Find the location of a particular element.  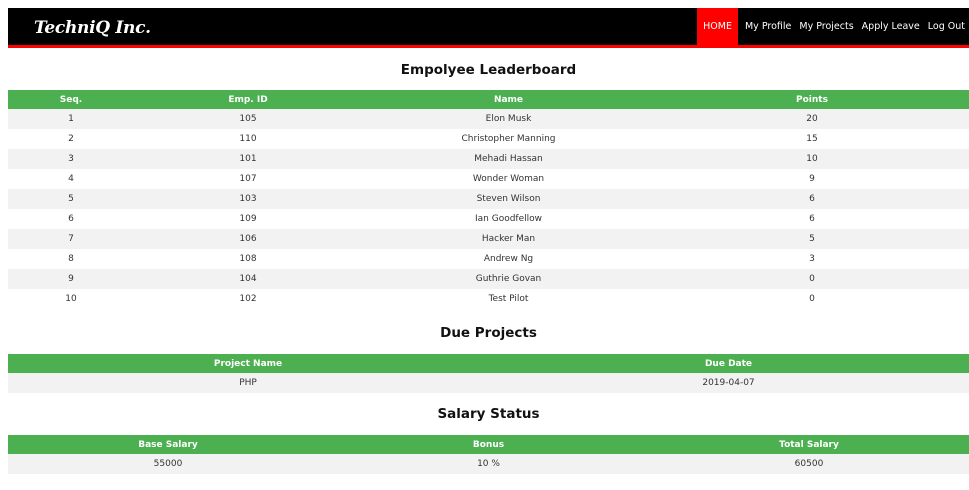

project-name-cell: PHP is located at coordinates (248, 383).